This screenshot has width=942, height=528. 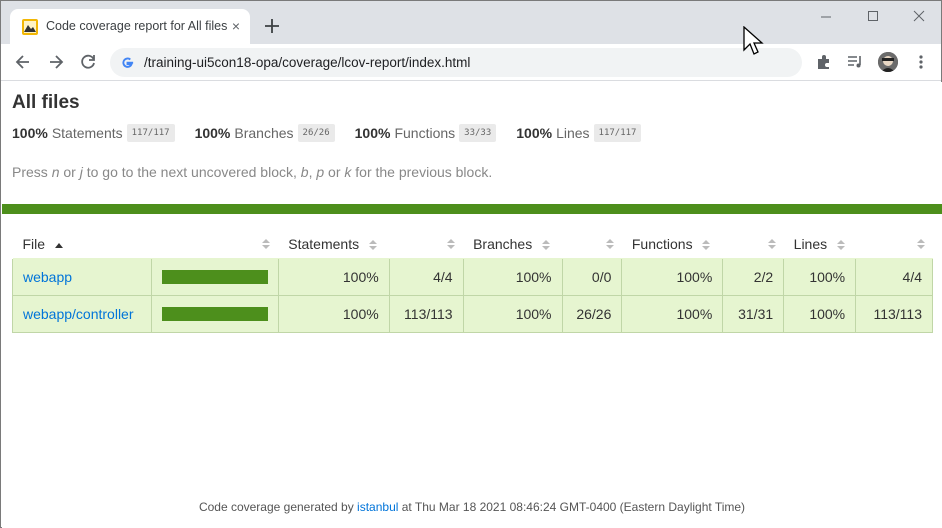 I want to click on hint-text: to go to the next uncovered block,, so click(x=191, y=172).